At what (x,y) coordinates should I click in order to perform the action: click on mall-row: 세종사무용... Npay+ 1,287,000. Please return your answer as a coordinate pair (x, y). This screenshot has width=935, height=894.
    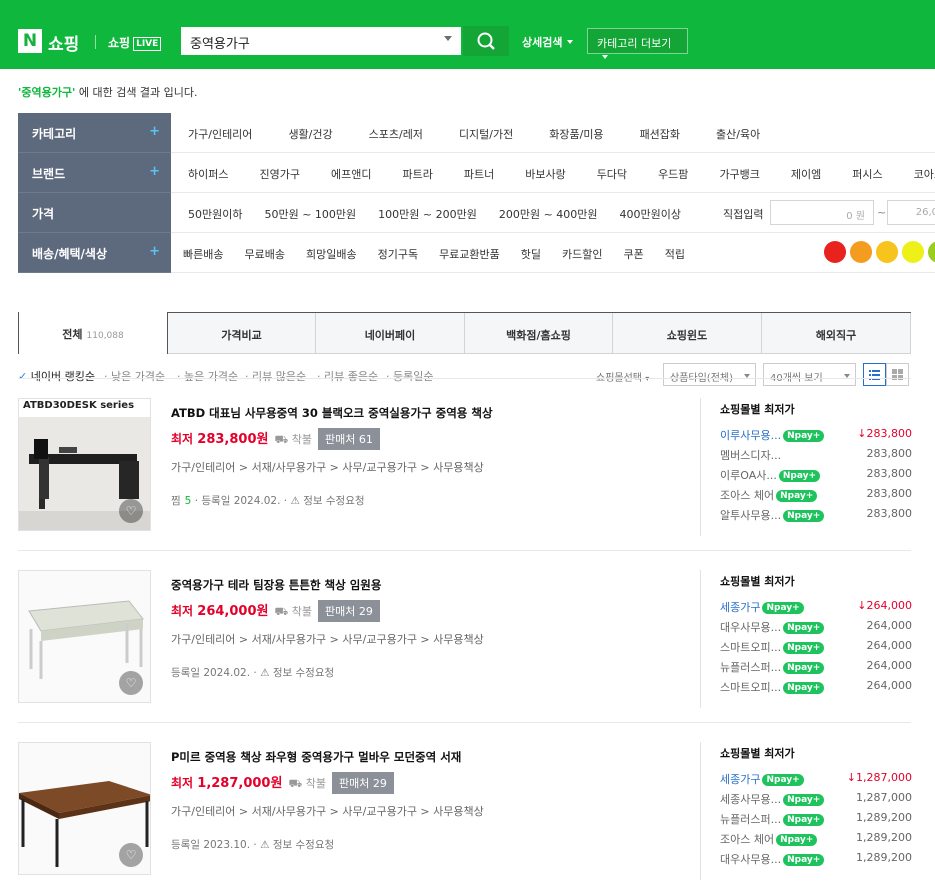
    Looking at the image, I should click on (816, 801).